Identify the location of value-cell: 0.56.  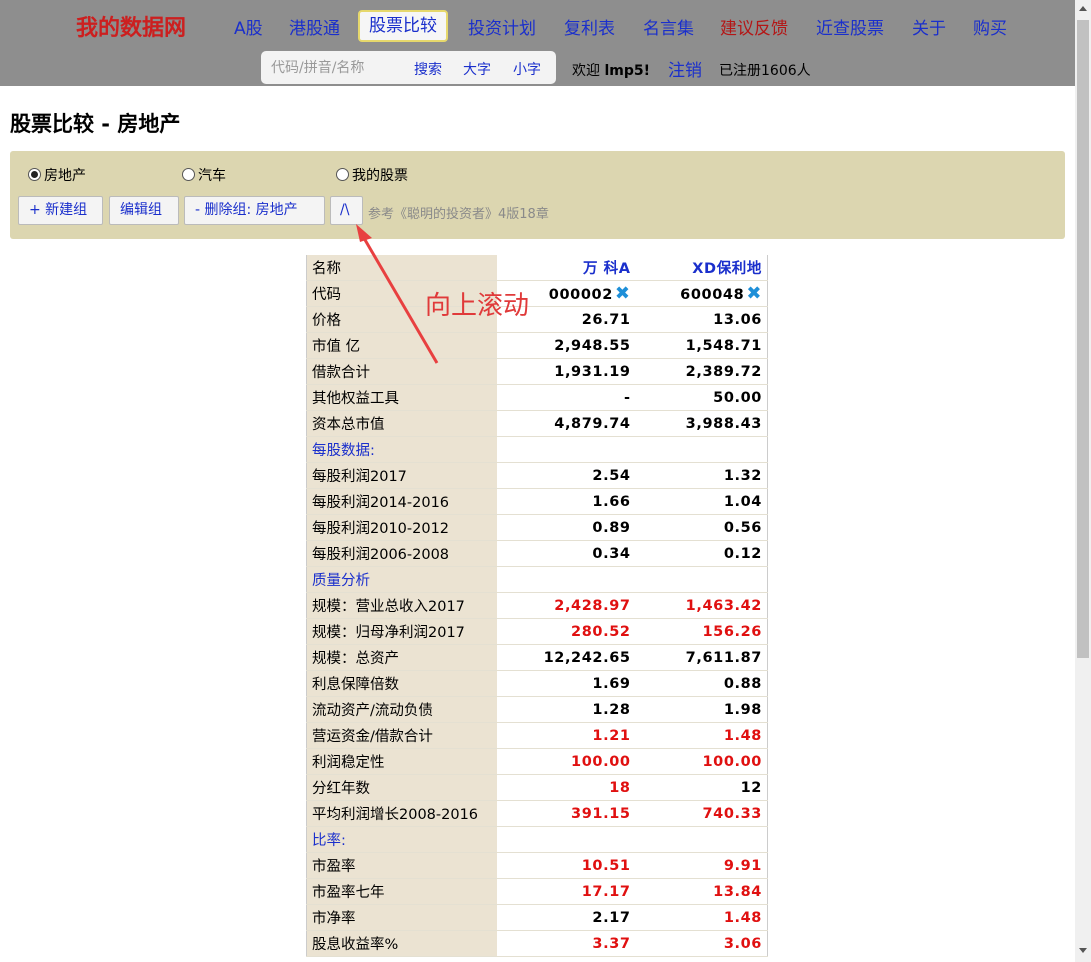
(701, 527).